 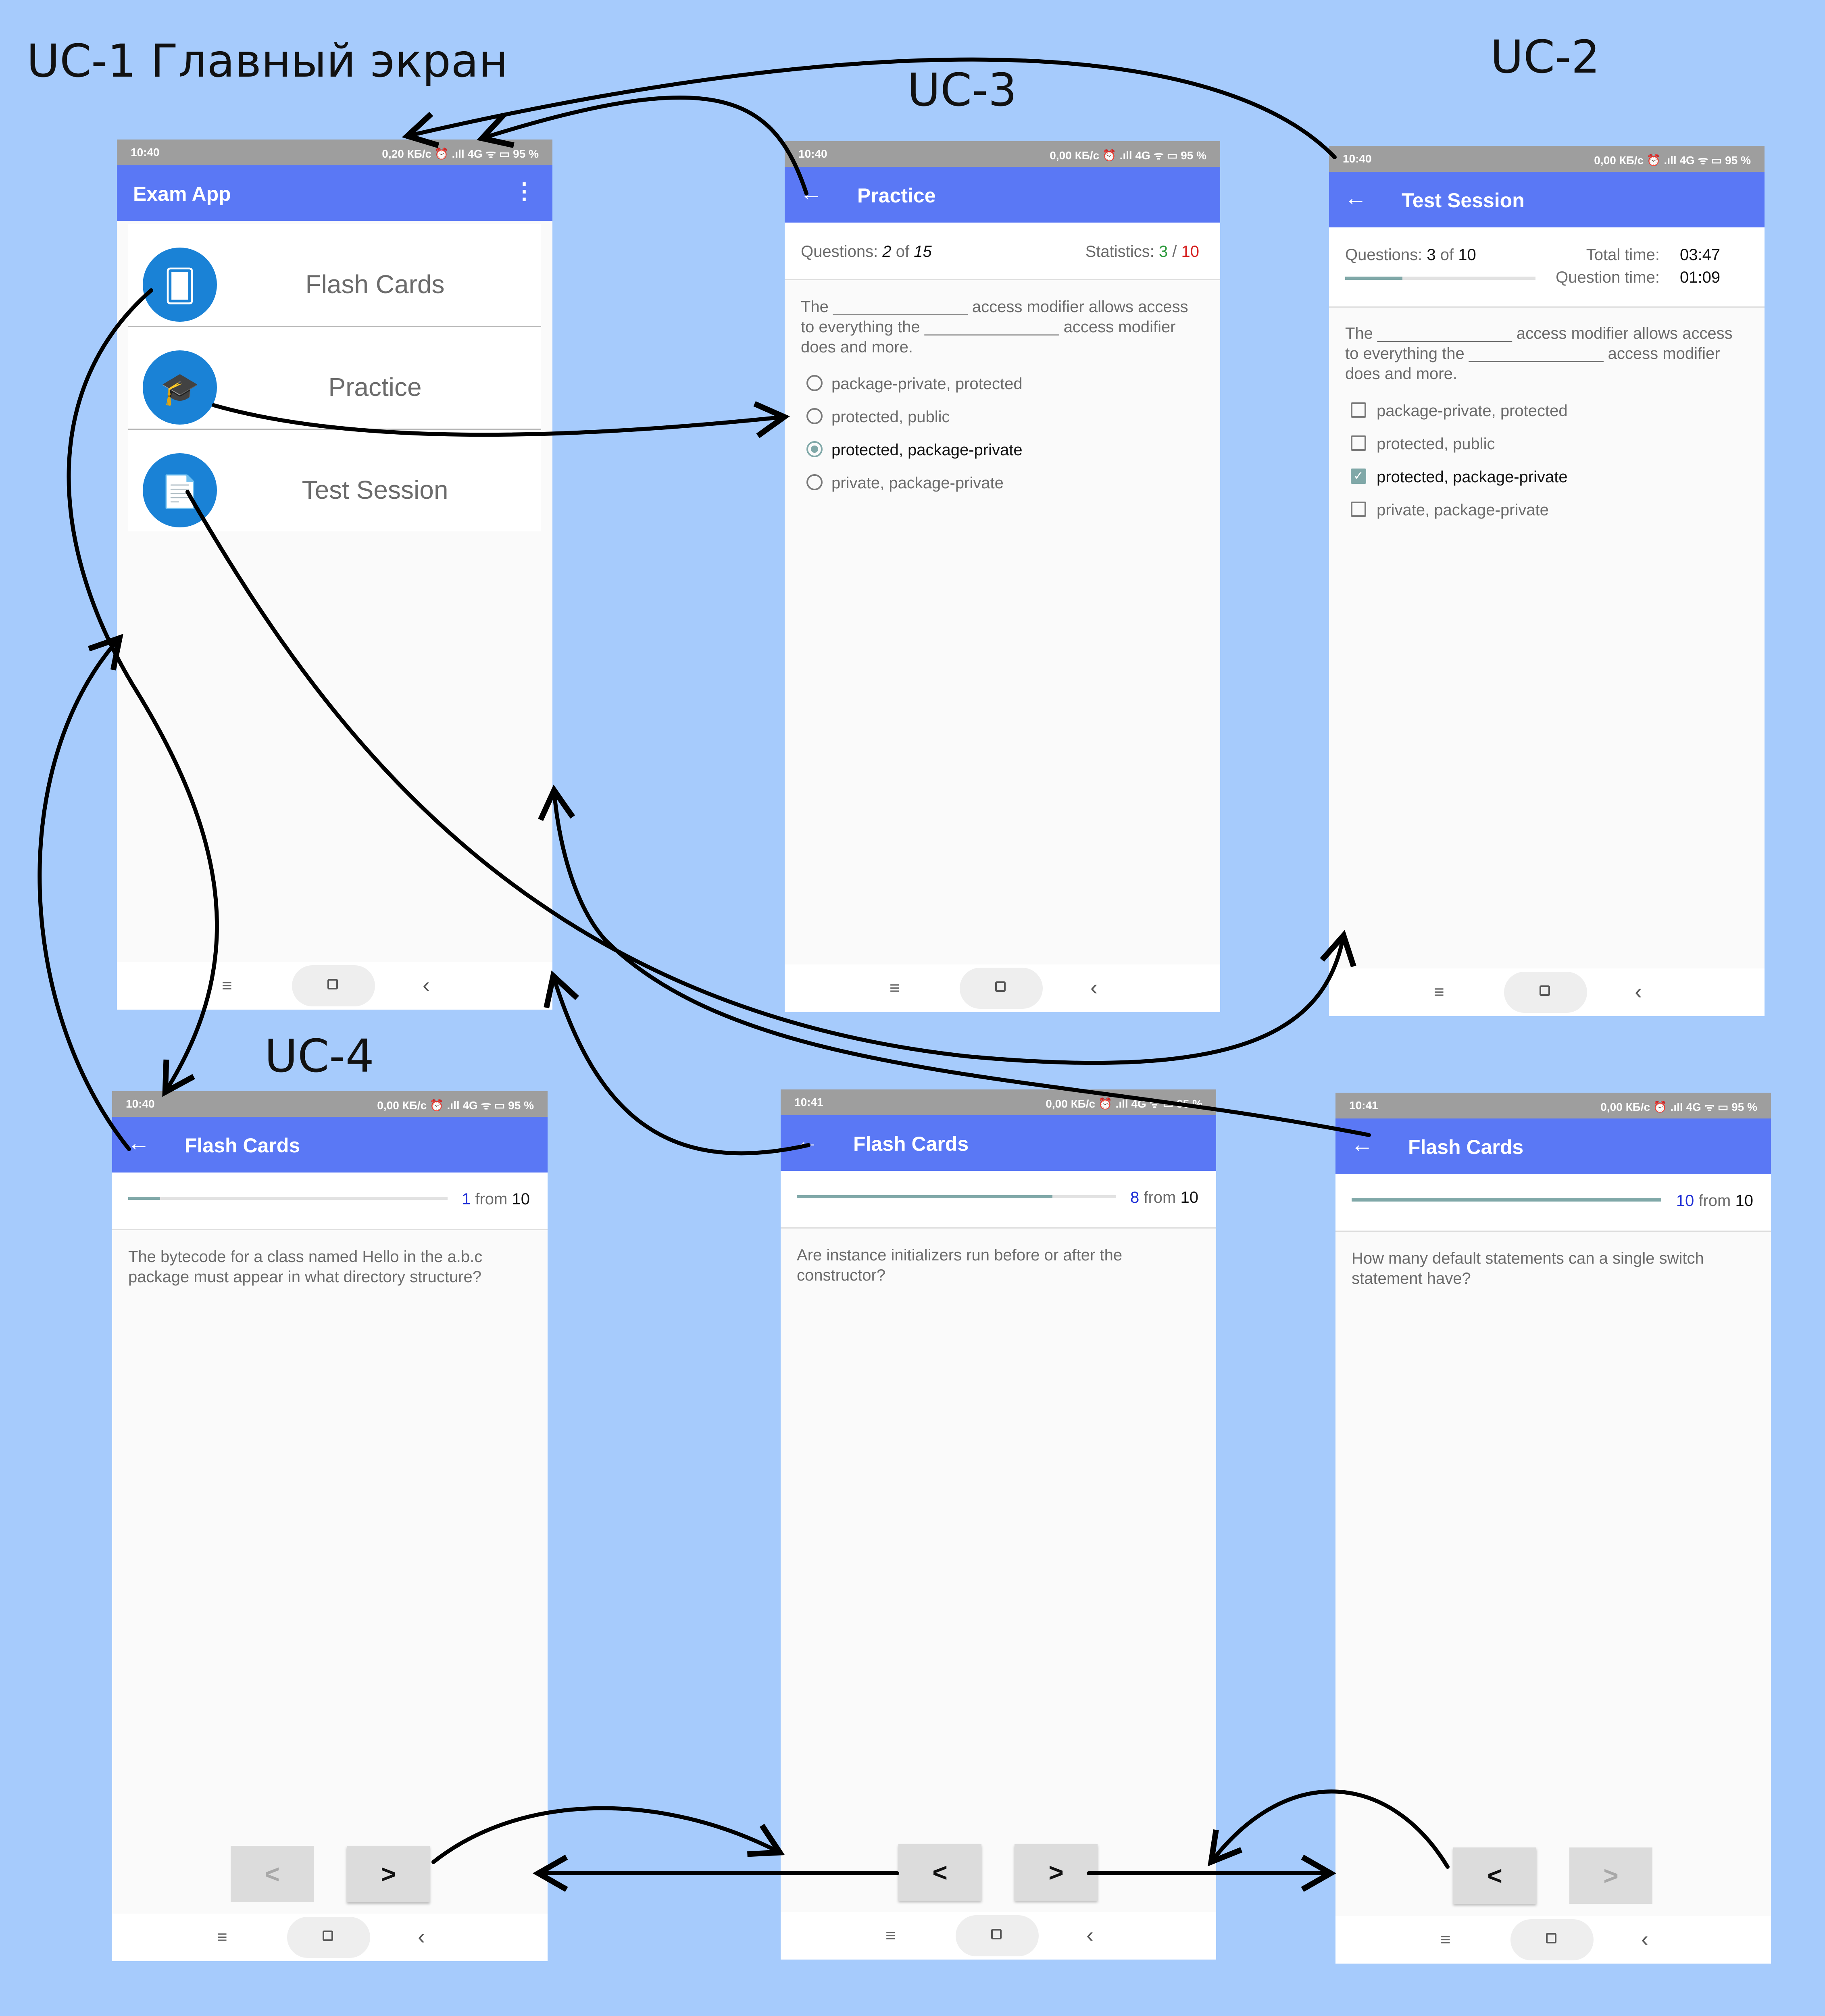 What do you see at coordinates (608, 1835) in the screenshot?
I see `arrow-card1-next-to-card2` at bounding box center [608, 1835].